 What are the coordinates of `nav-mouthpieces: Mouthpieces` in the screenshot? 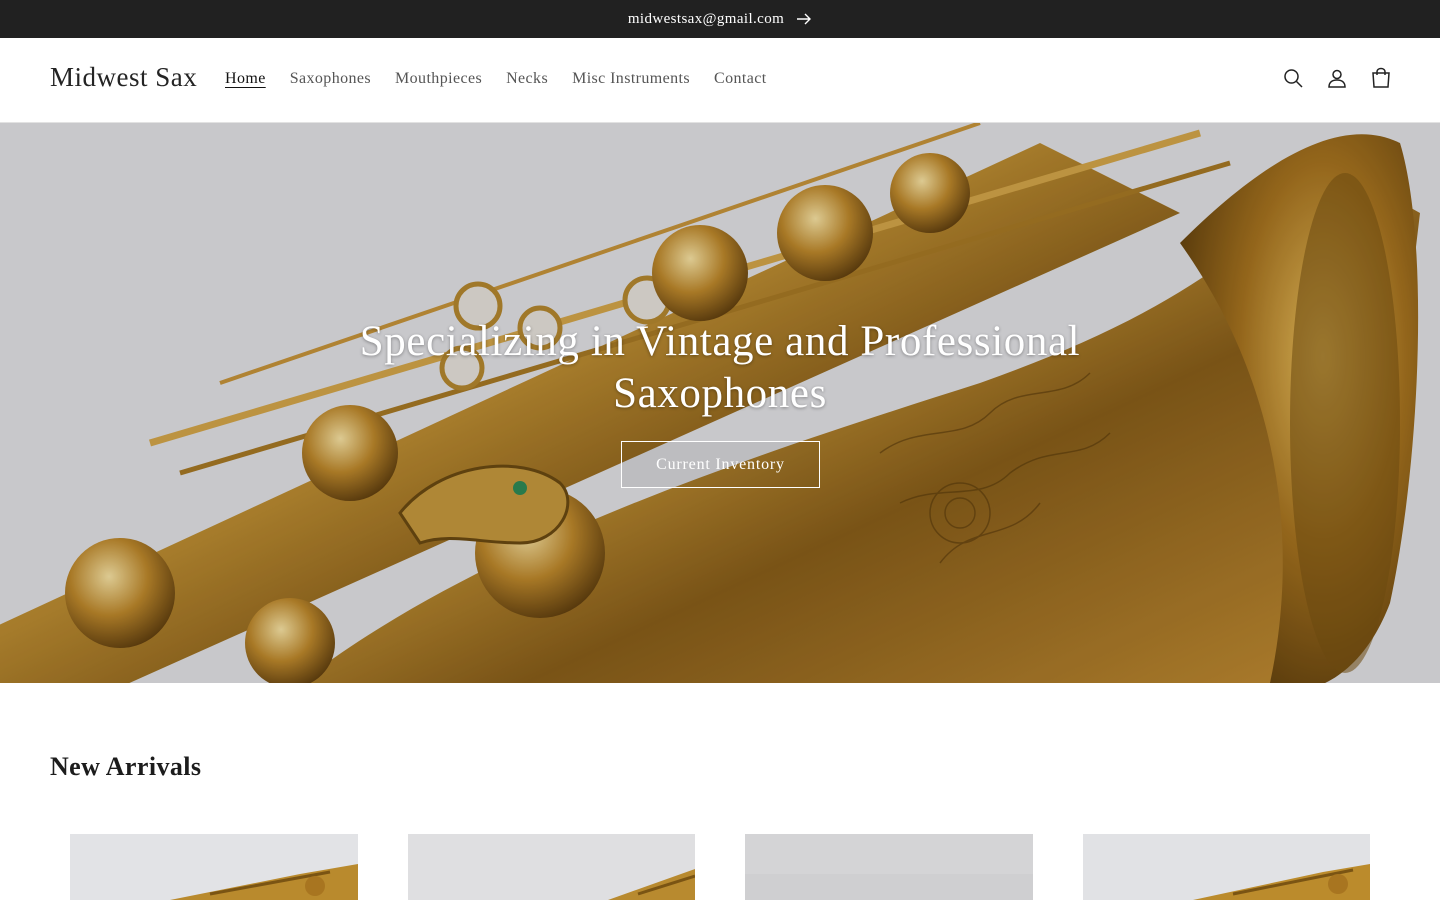 It's located at (438, 79).